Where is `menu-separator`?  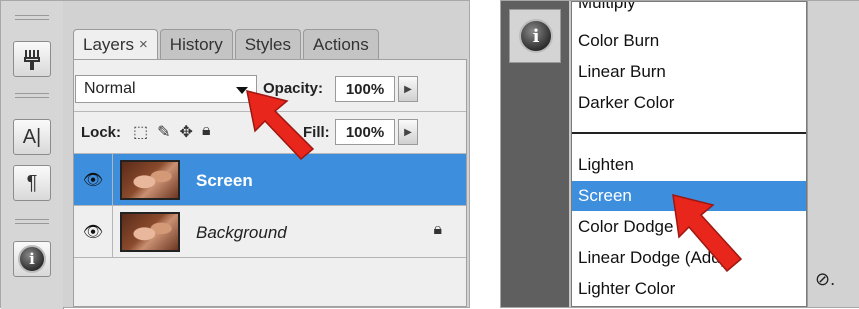 menu-separator is located at coordinates (689, 133).